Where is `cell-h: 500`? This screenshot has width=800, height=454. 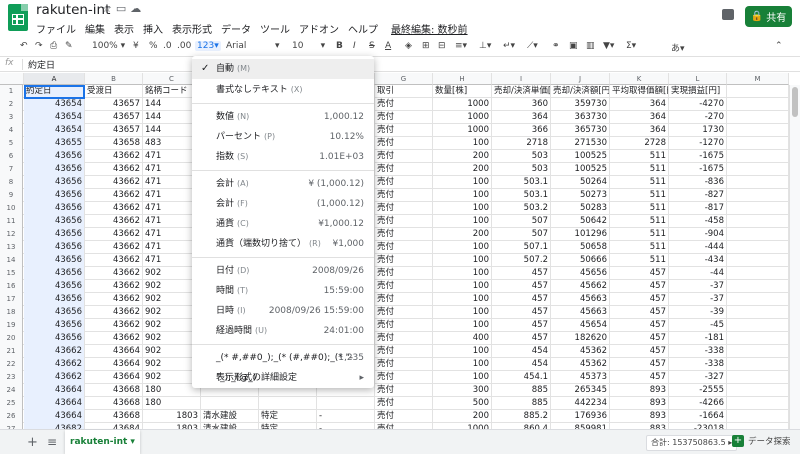 cell-h: 500 is located at coordinates (462, 403).